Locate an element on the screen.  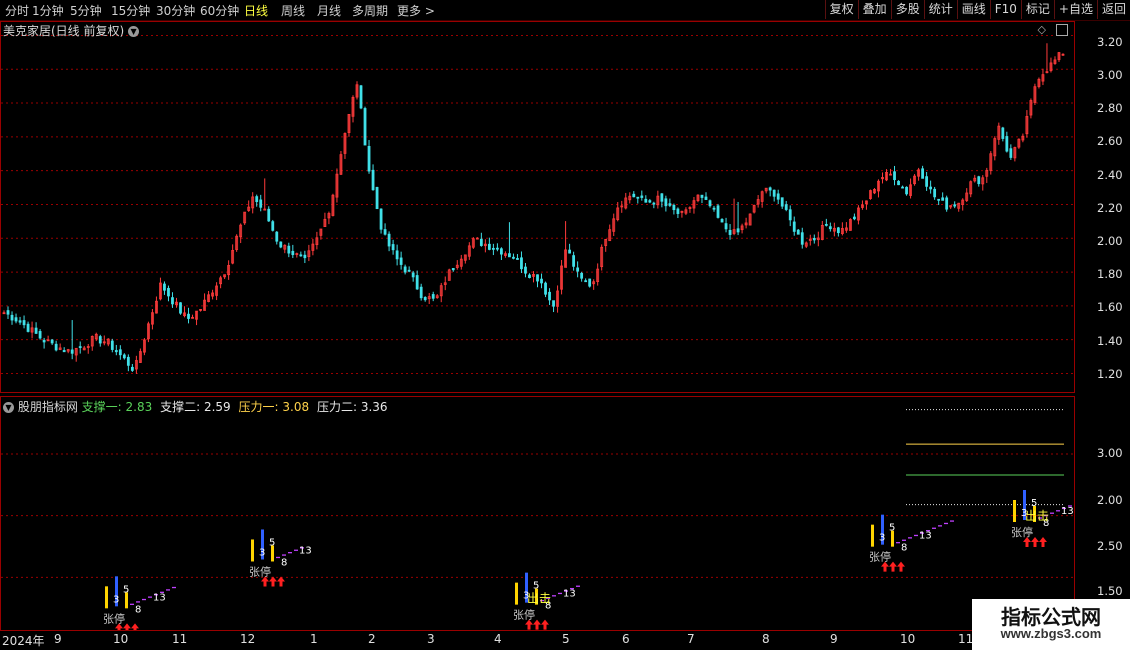
f10-button: F10 is located at coordinates (1005, 9).